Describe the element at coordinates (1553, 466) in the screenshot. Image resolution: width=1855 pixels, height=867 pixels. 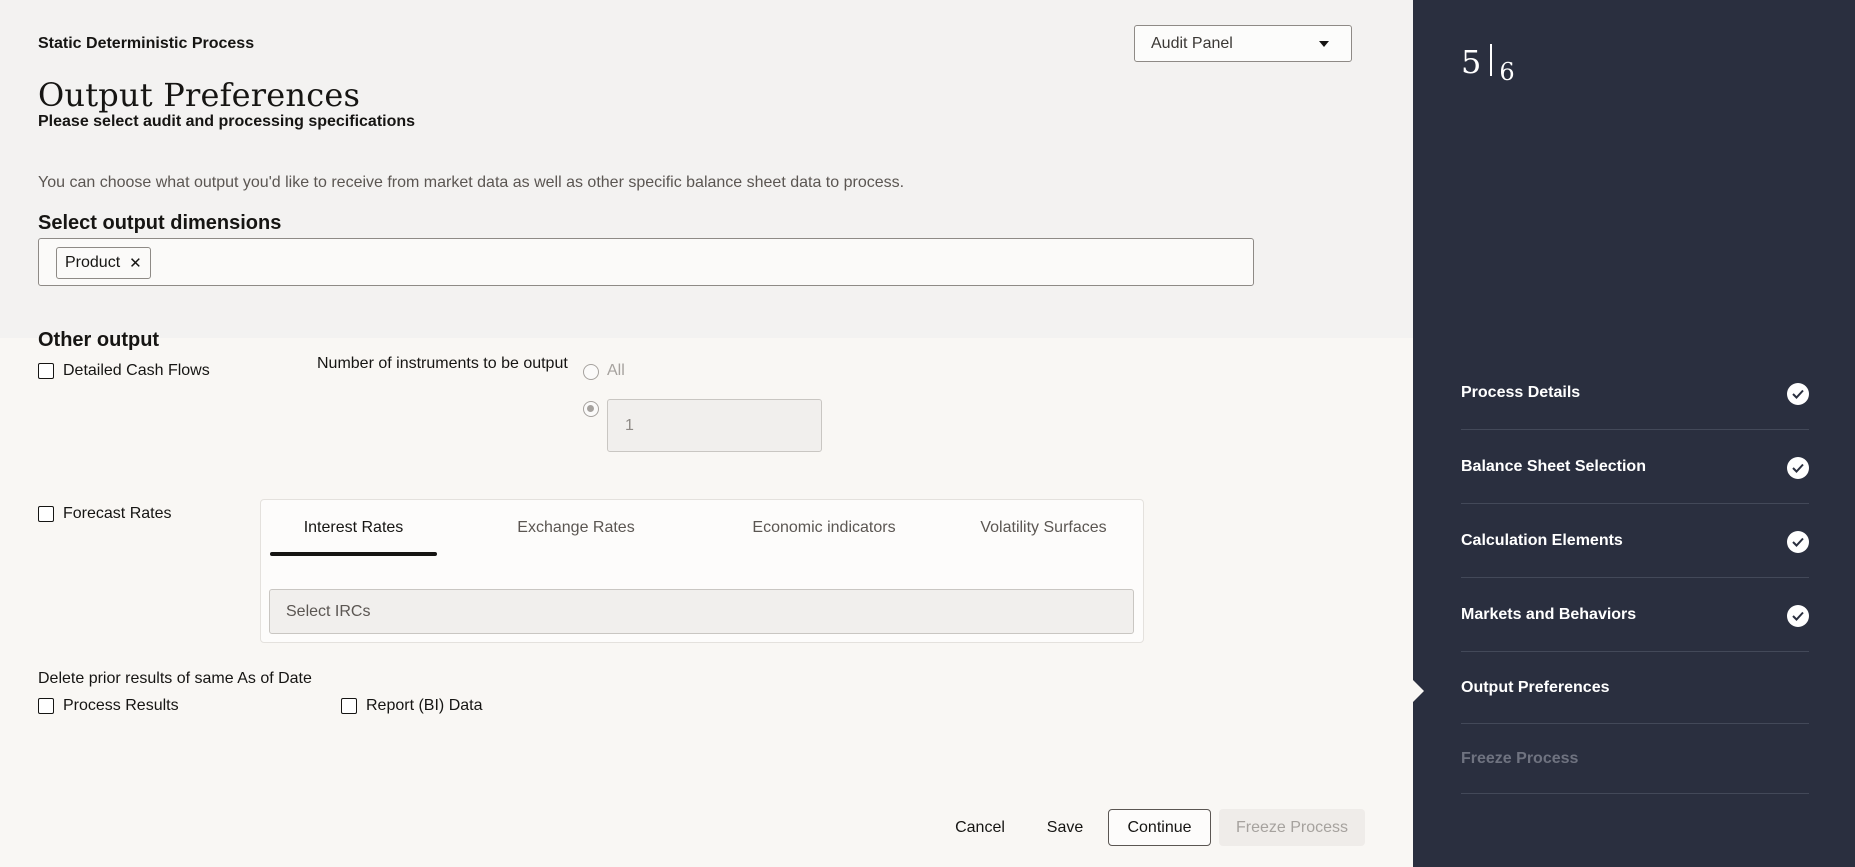
I see `step-label: Balance Sheet Selection` at that location.